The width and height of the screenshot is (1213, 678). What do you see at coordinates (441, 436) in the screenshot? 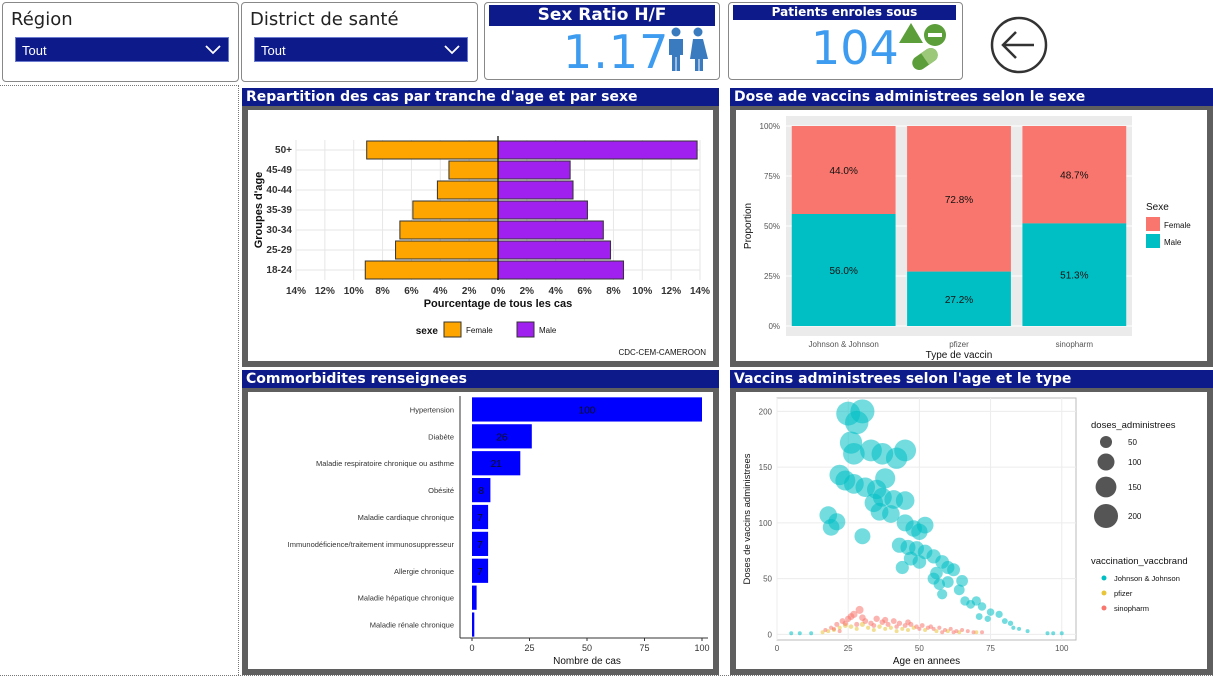
I see `y-tick-label: Diabète` at bounding box center [441, 436].